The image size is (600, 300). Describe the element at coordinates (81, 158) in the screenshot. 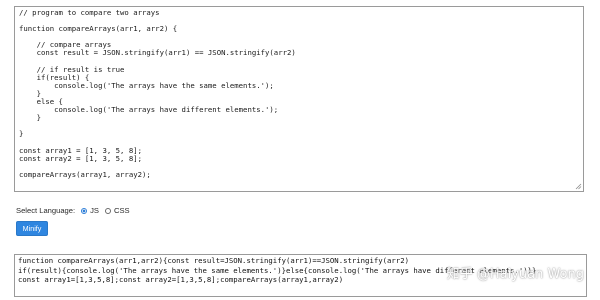

I see `code-line: const array2 = [1, 3, 5, 8];` at that location.